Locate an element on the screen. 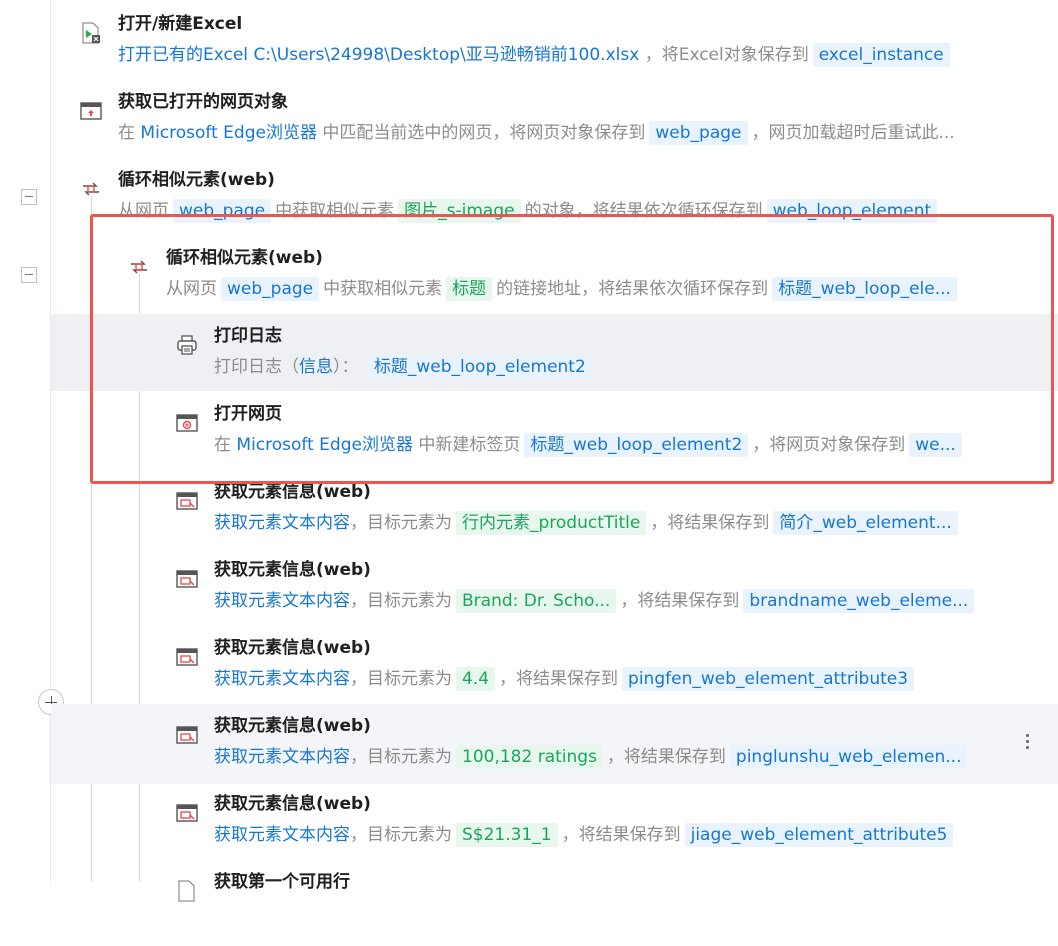 The image size is (1058, 946). open-webpage-icon is located at coordinates (187, 423).